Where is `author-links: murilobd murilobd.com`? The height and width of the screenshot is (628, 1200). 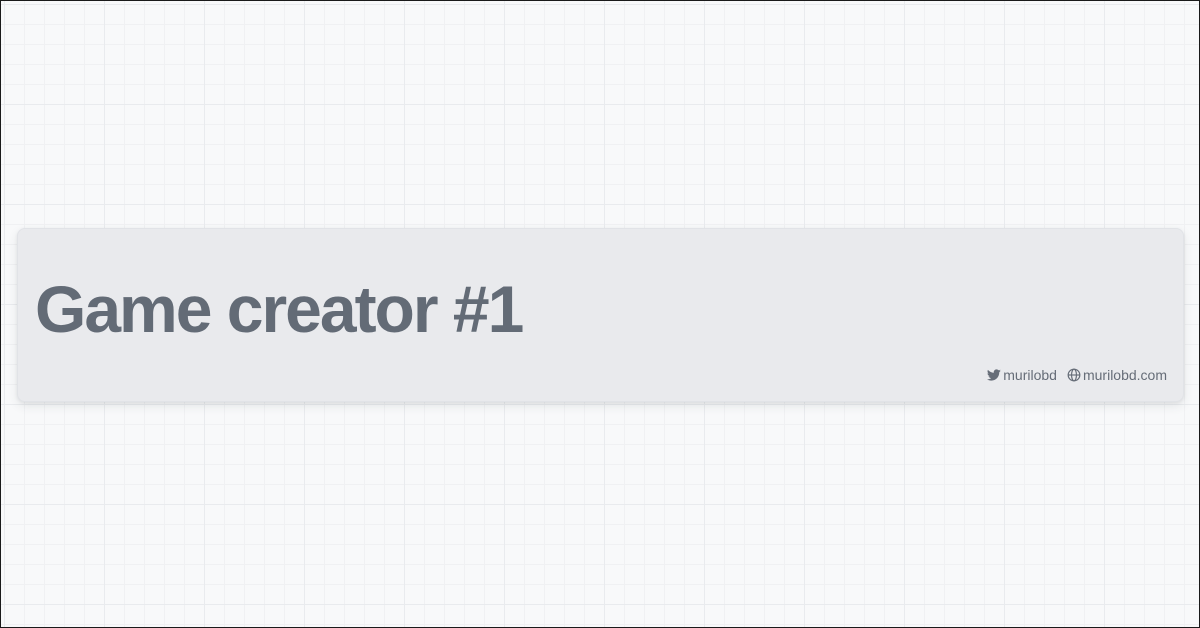
author-links: murilobd murilobd.com is located at coordinates (1077, 375).